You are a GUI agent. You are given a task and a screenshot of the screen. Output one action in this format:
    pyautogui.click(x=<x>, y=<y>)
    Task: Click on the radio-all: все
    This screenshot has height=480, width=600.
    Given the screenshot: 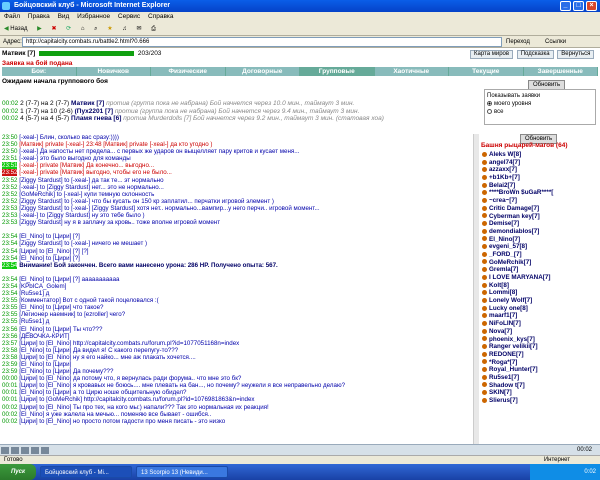 What is the action you would take?
    pyautogui.click(x=540, y=112)
    